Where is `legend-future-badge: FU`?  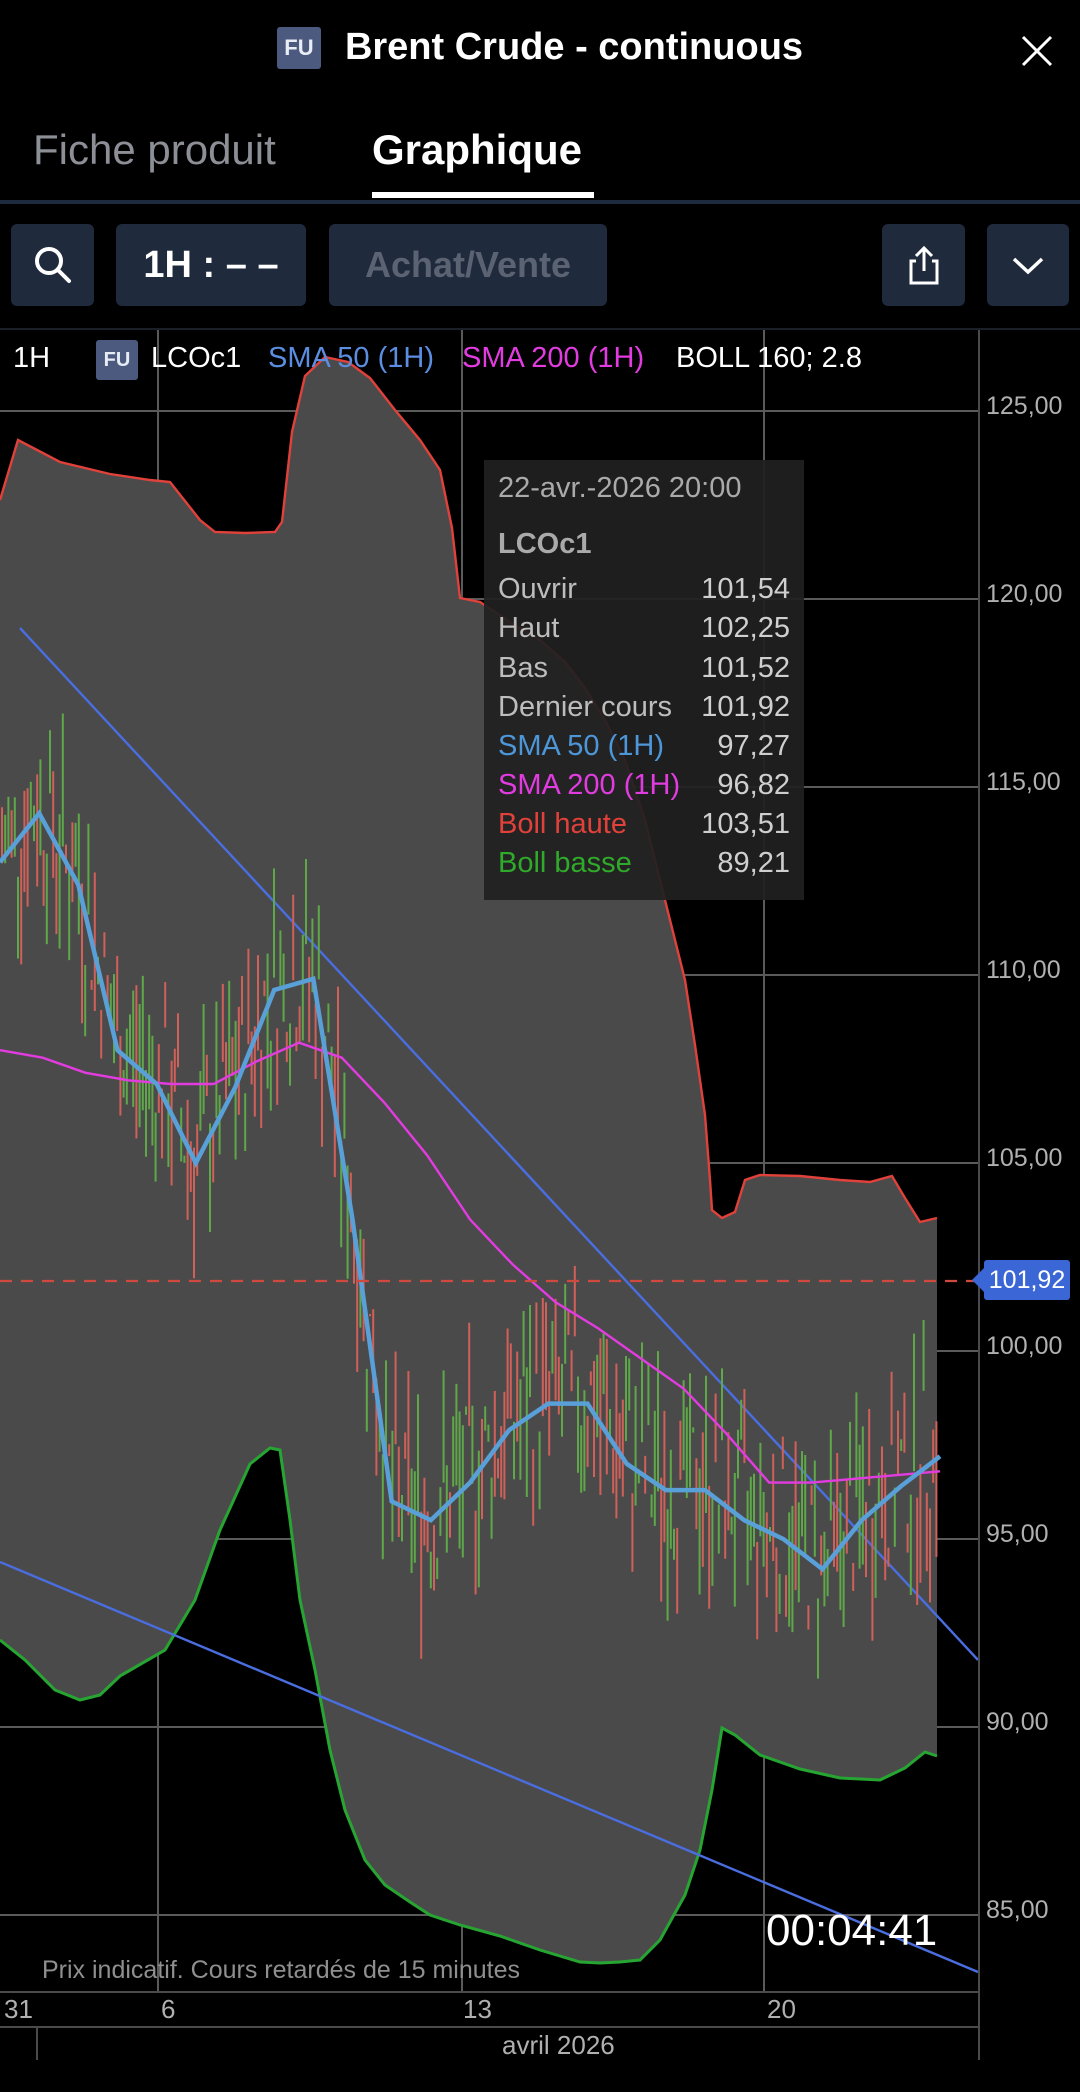 legend-future-badge: FU is located at coordinates (117, 360).